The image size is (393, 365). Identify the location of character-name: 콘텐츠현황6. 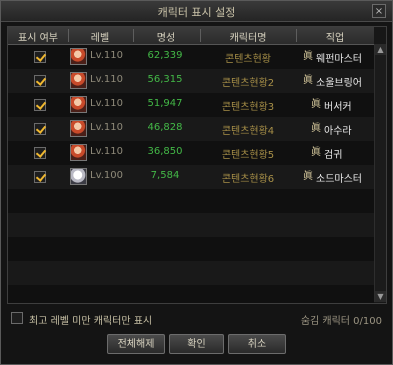
(248, 179).